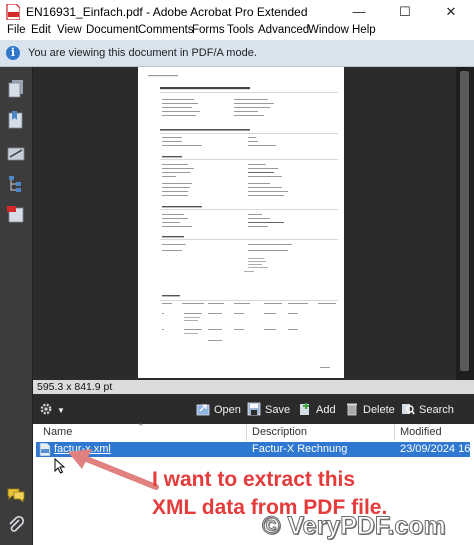  Describe the element at coordinates (16, 214) in the screenshot. I see `layers-icon` at that location.